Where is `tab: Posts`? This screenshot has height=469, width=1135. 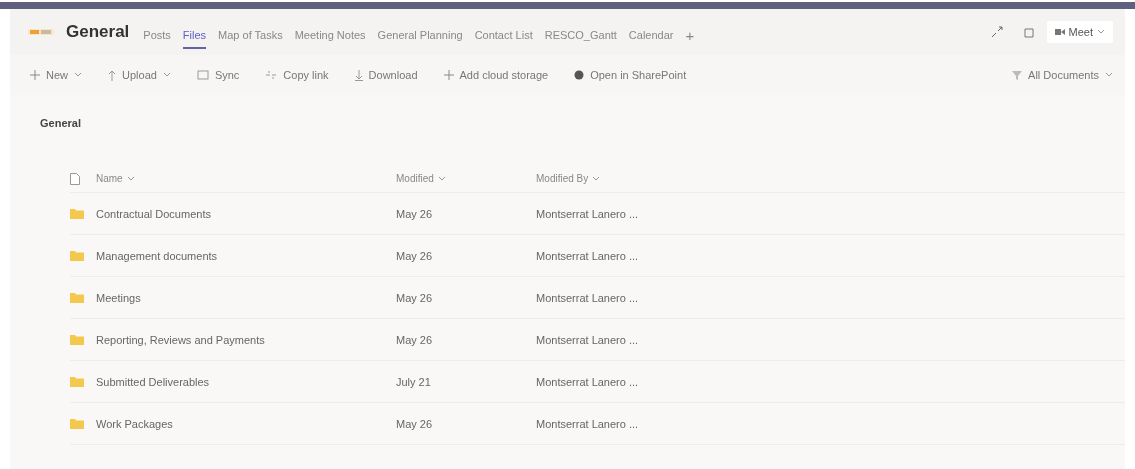
tab: Posts is located at coordinates (157, 36).